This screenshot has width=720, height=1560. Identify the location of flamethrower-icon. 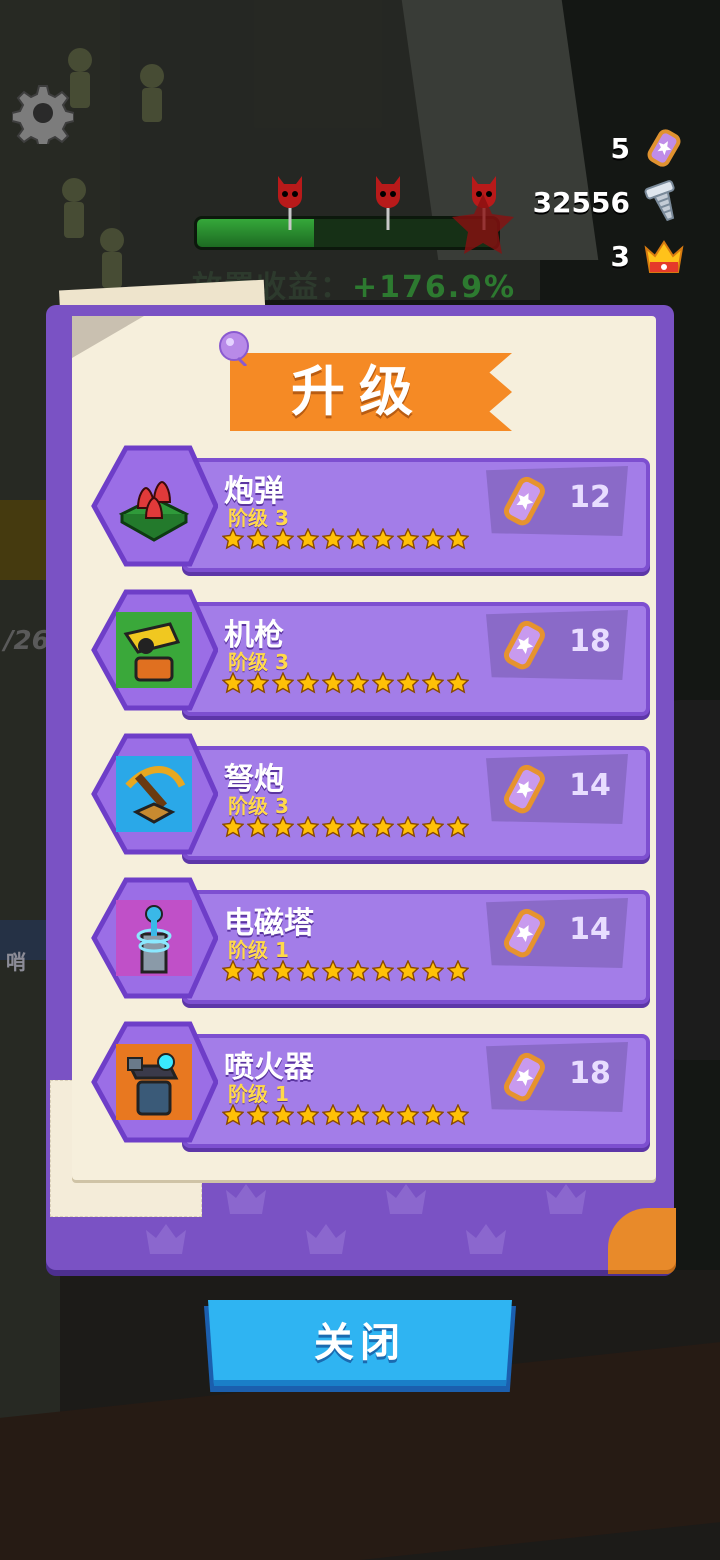
(154, 1084).